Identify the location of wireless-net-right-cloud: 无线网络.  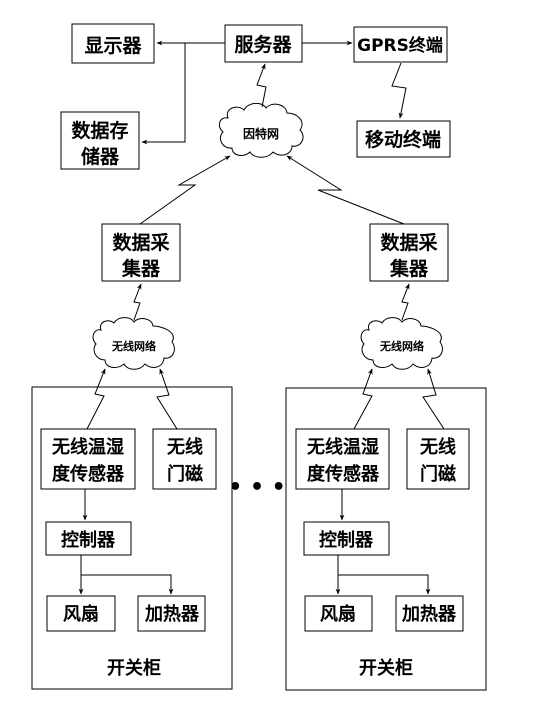
(401, 343).